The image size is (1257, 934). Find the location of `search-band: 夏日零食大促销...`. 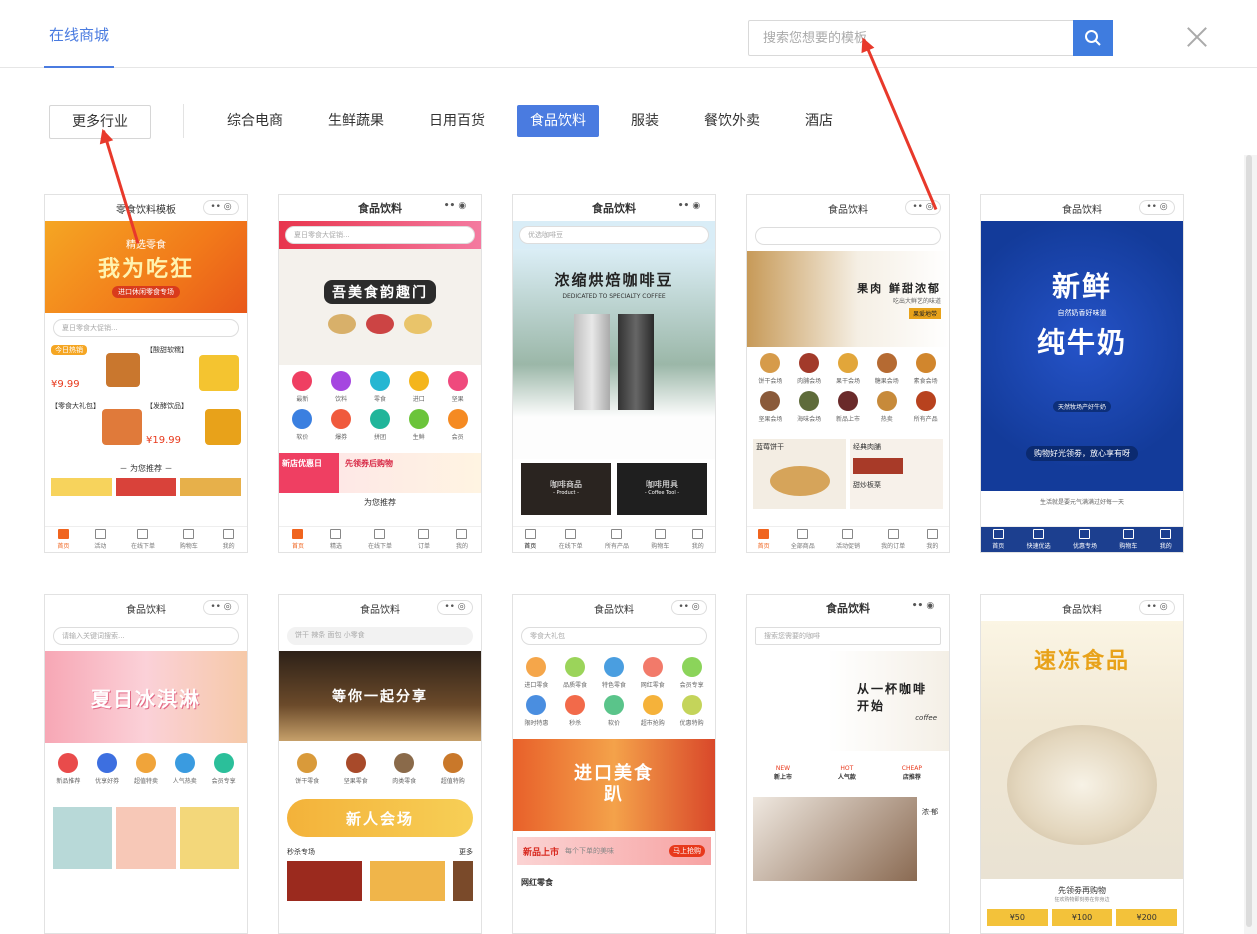

search-band: 夏日零食大促销... is located at coordinates (380, 235).